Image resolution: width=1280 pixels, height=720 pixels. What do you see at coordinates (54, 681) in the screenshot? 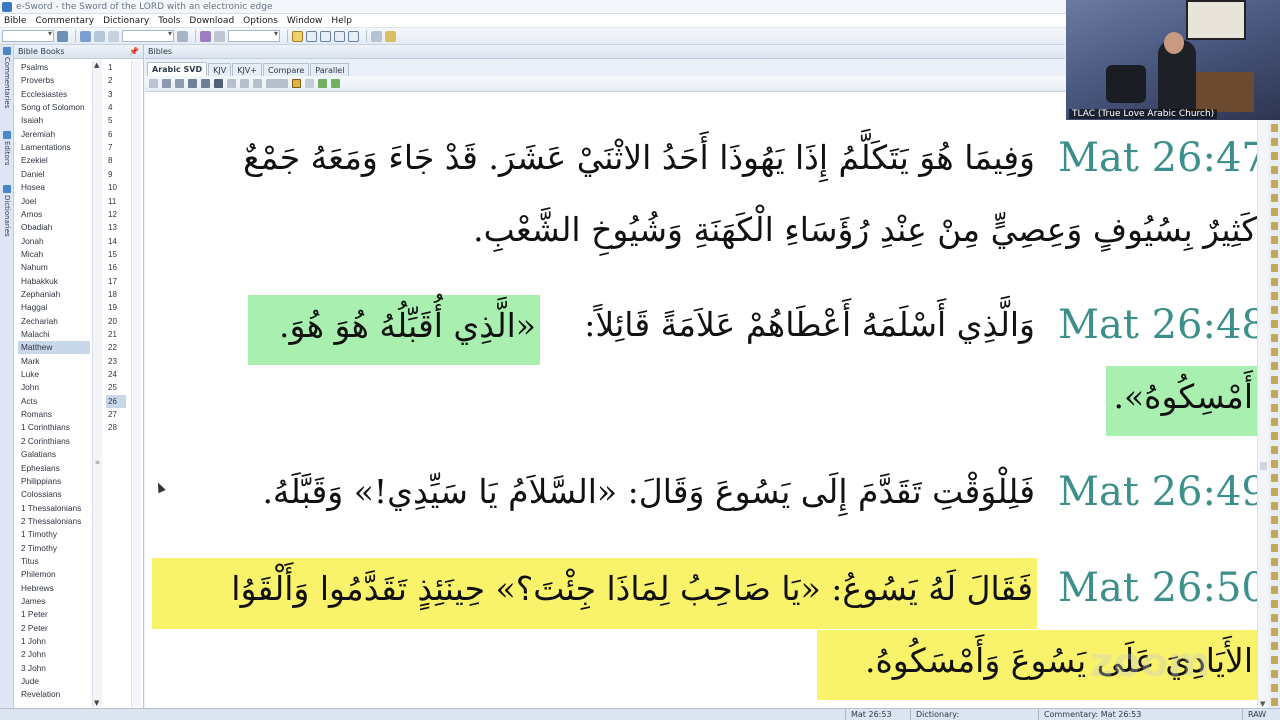
I see `book-item: Jude` at bounding box center [54, 681].